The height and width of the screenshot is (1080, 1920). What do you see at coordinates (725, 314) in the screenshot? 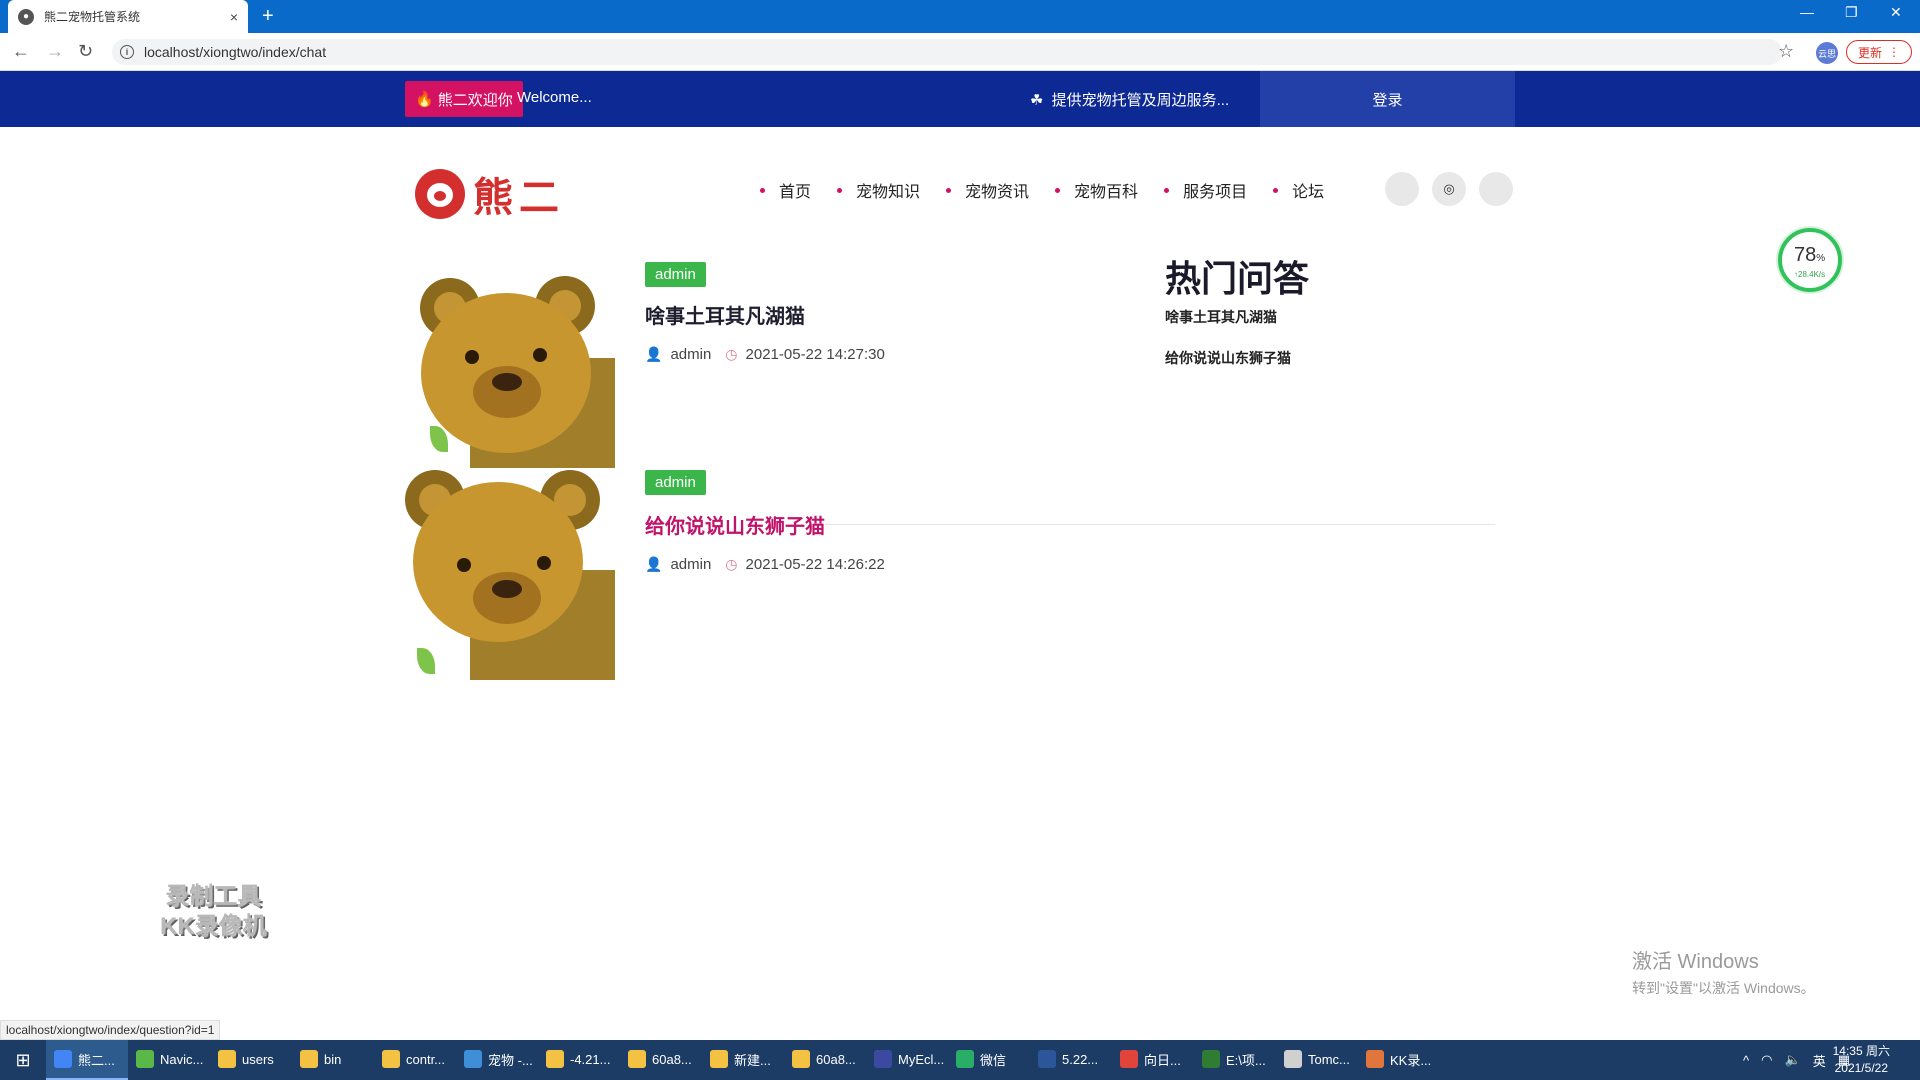
I see `post-title: 啥事土耳其凡湖猫` at bounding box center [725, 314].